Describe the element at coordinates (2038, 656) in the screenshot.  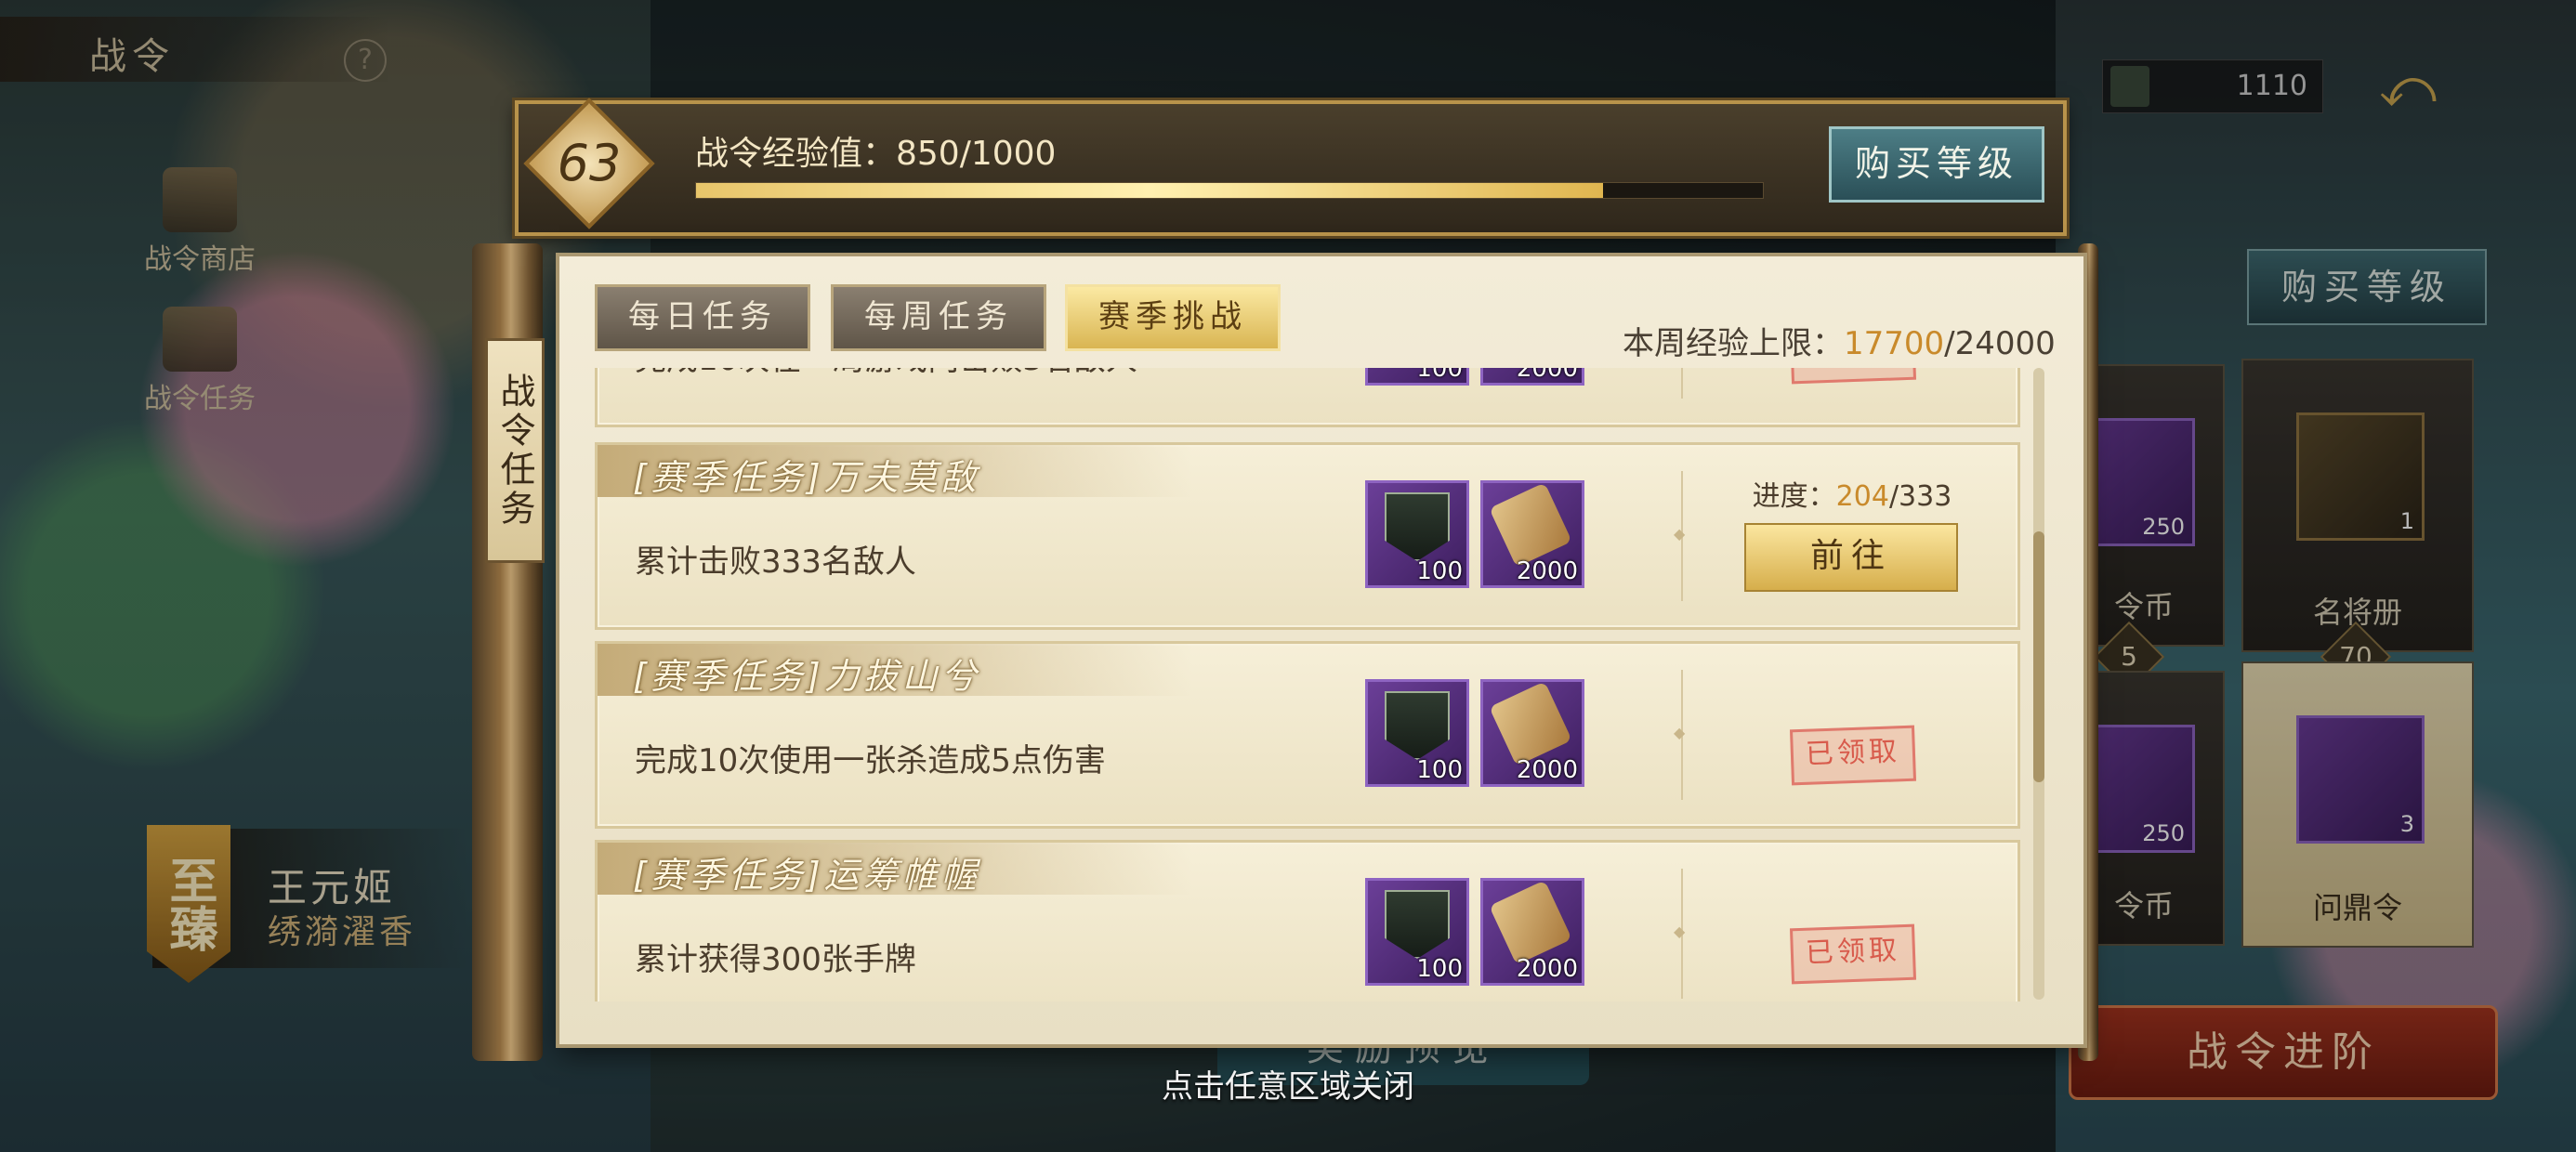
I see `scrollbar-thumb` at that location.